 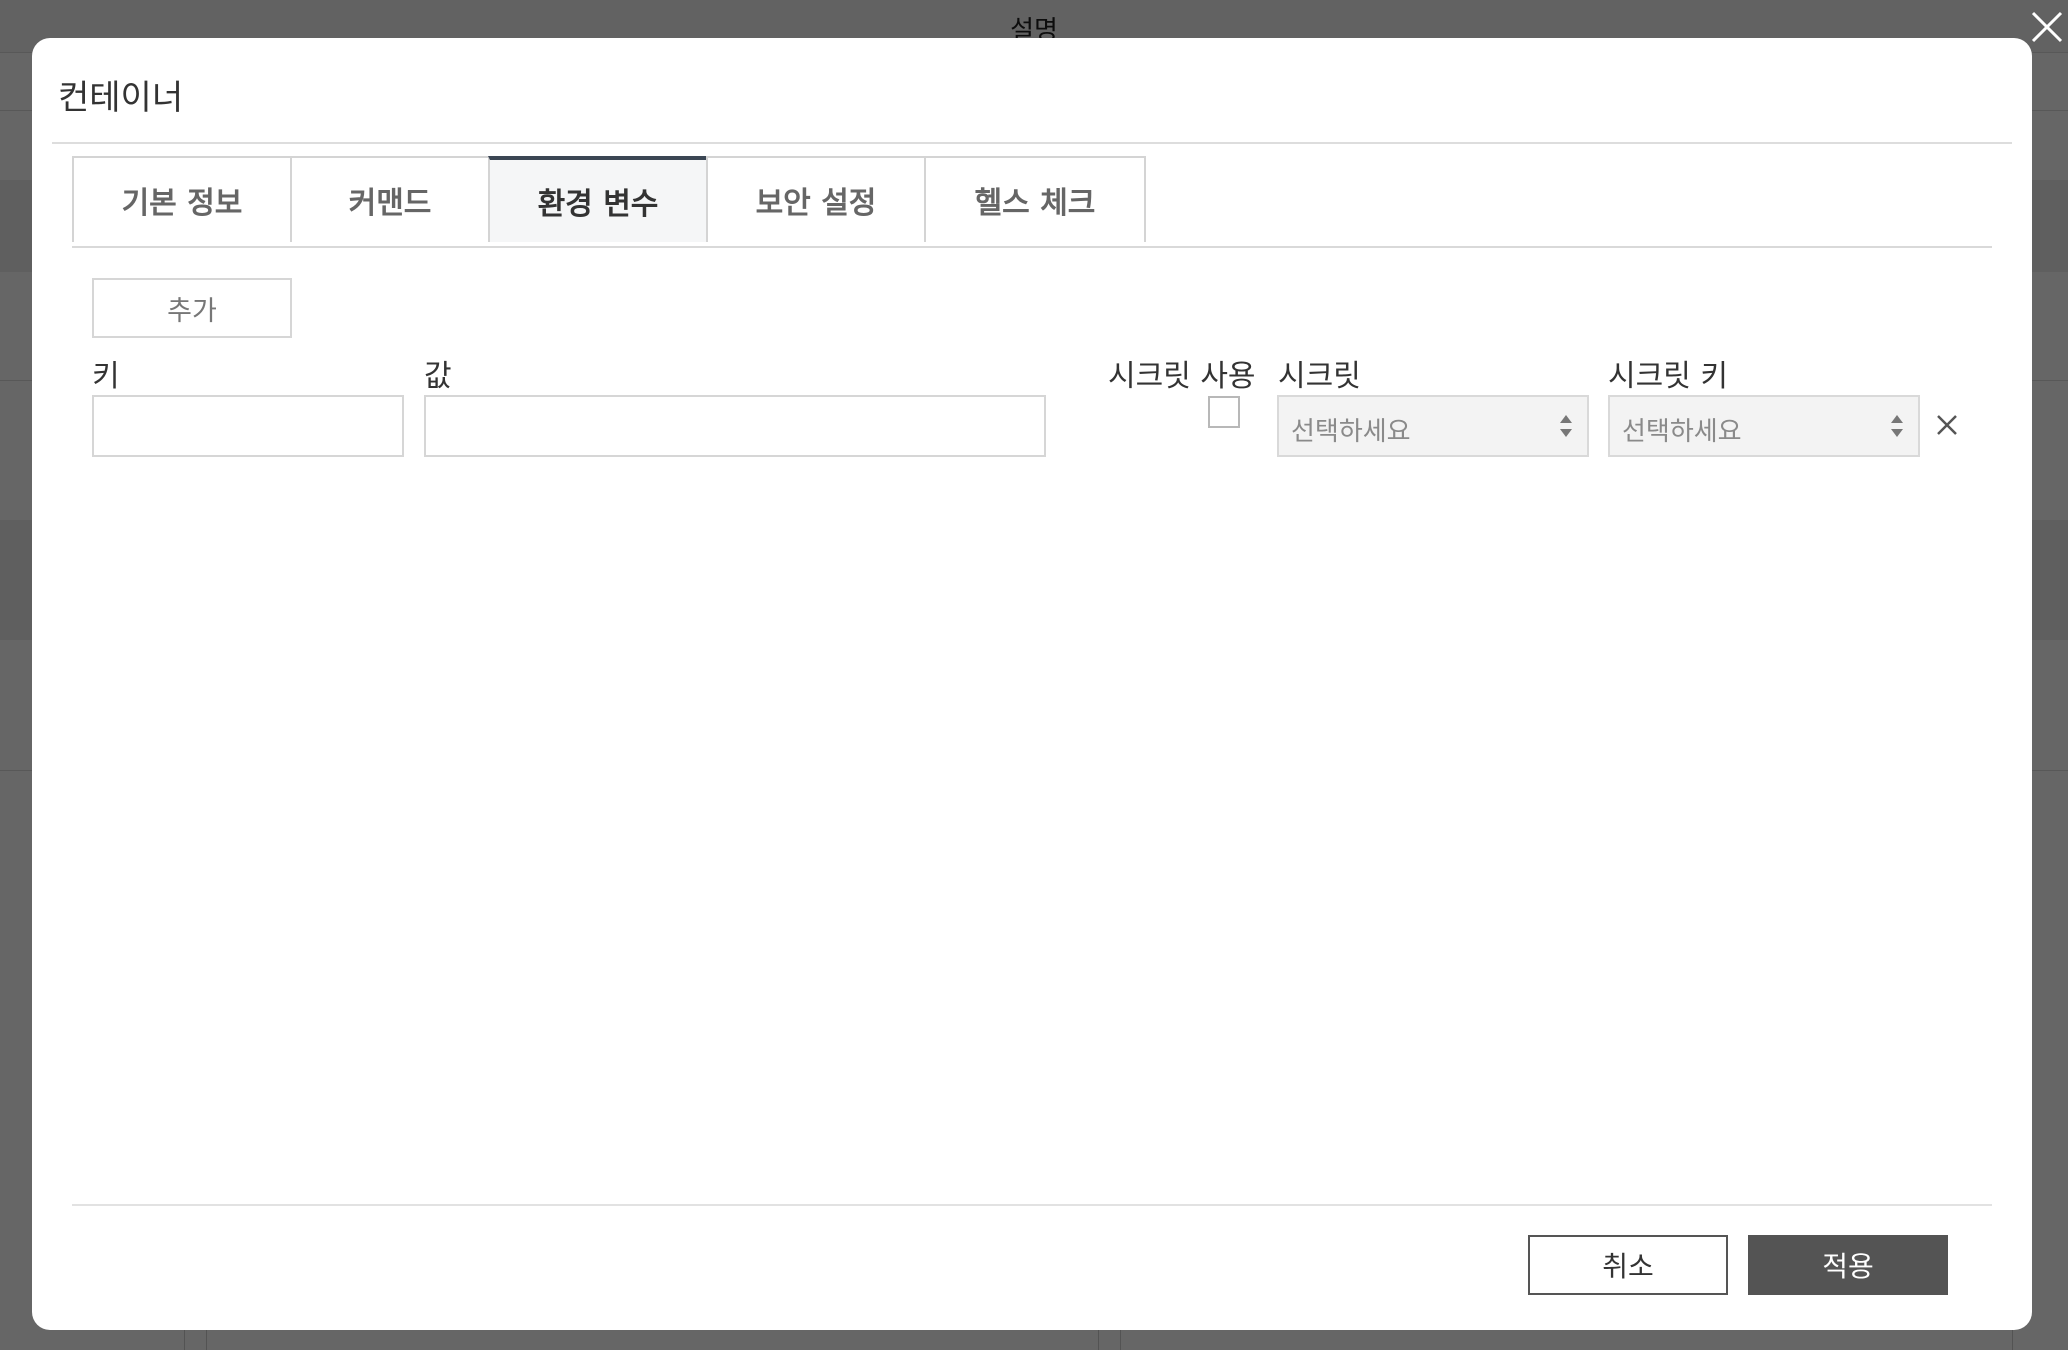 What do you see at coordinates (182, 203) in the screenshot?
I see `tab-label: 기본 정보` at bounding box center [182, 203].